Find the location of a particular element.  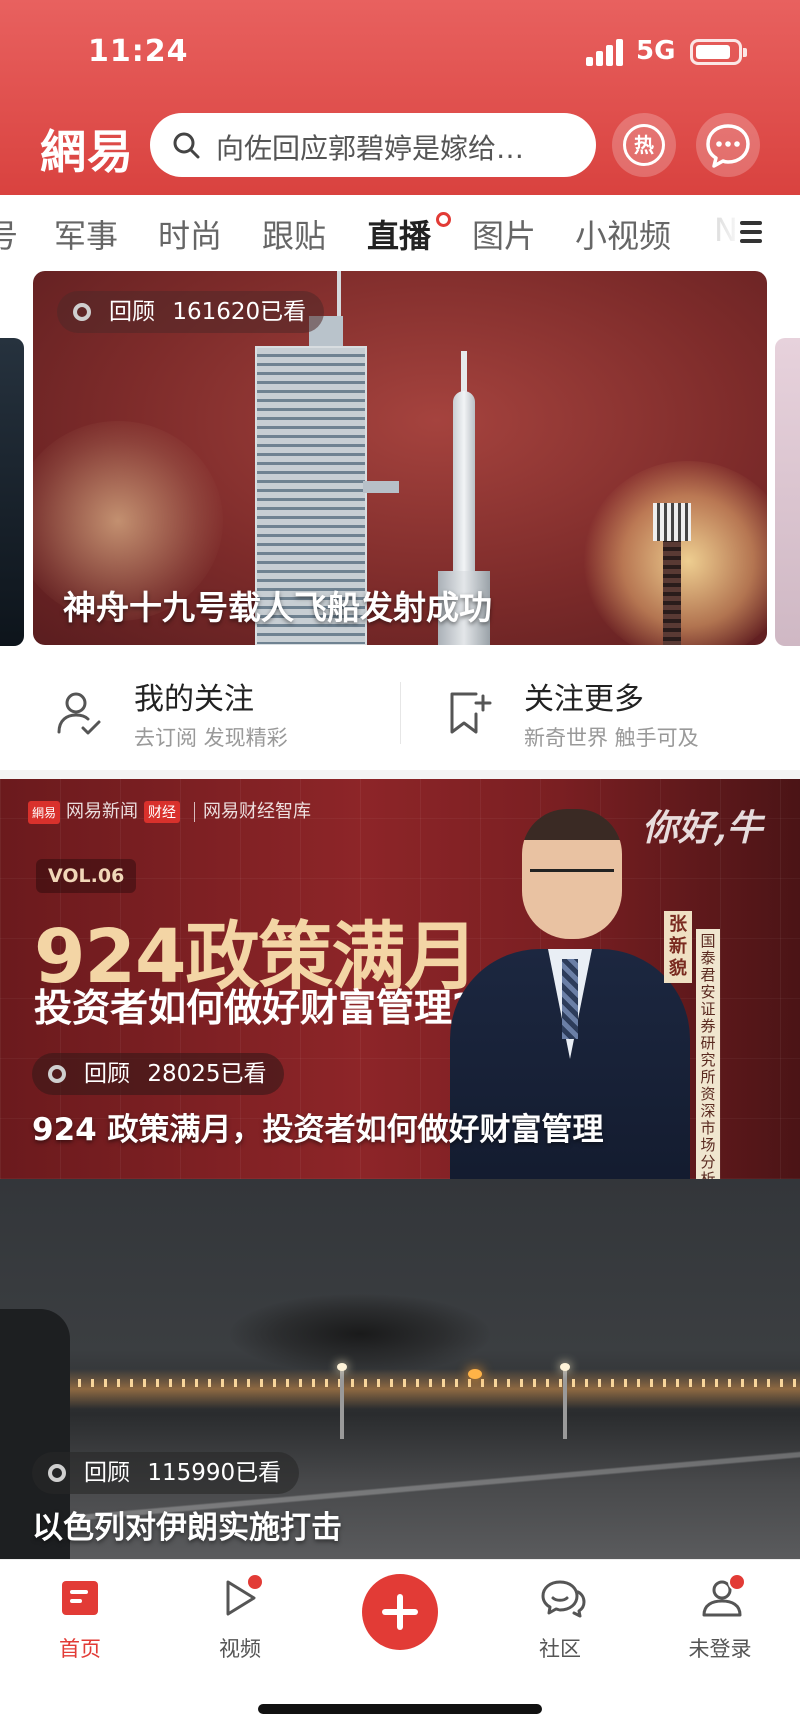

hero-title: 神舟十九号载人飞船发射成功 is located at coordinates (277, 607).